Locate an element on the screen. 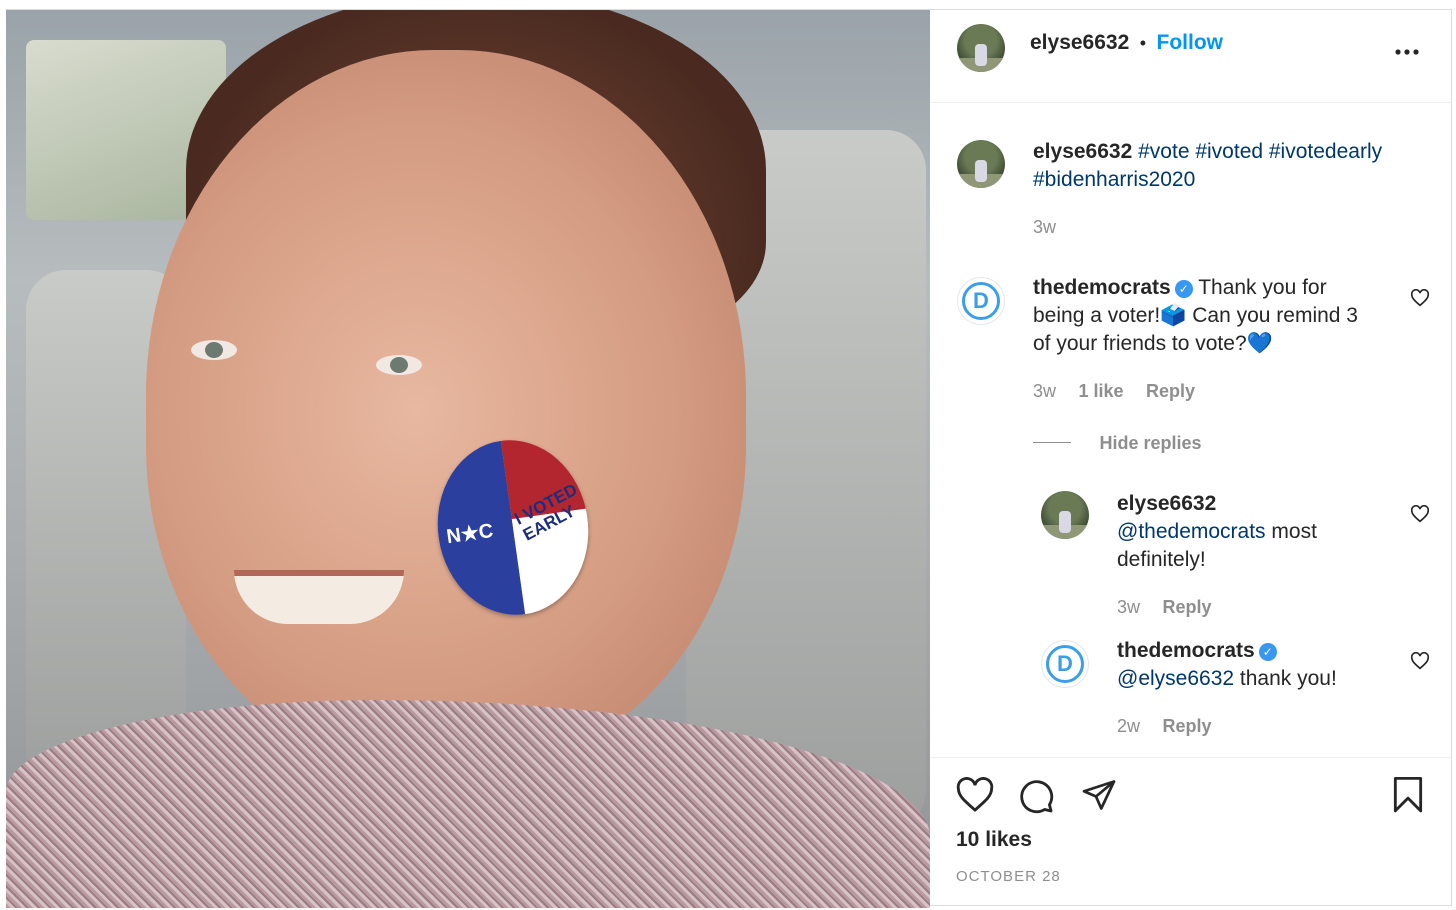 This screenshot has width=1456, height=910. caption-hashtags: #vote #ivoted #ivotedearly is located at coordinates (1260, 151).